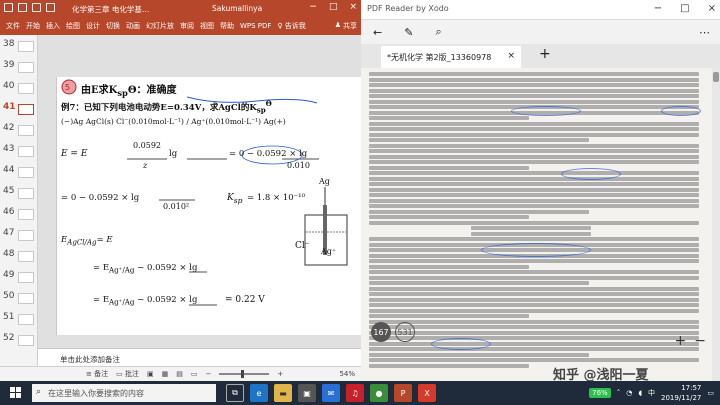 This screenshot has height=405, width=720. What do you see at coordinates (194, 374) in the screenshot?
I see `presenter-view-icon: ▭` at bounding box center [194, 374].